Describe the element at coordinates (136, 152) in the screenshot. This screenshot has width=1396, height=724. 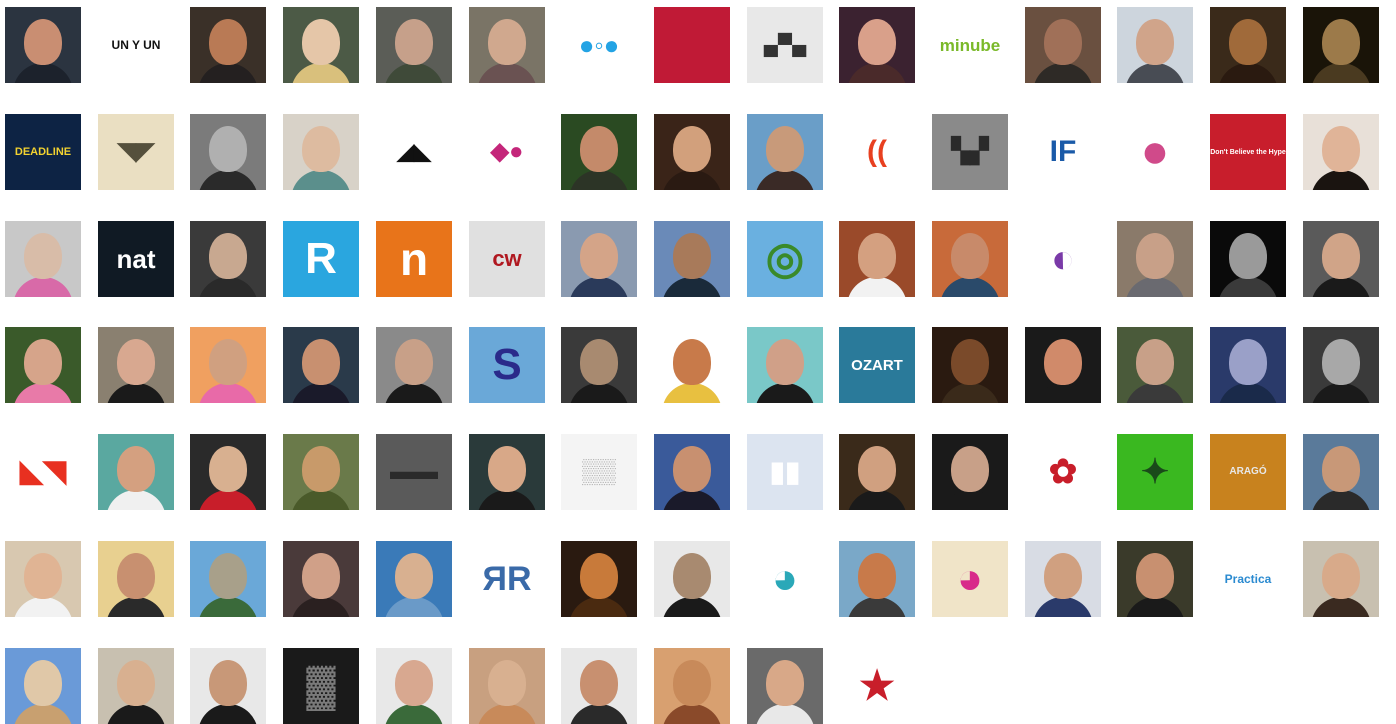
I see `avatar-tile: ◥◤` at that location.